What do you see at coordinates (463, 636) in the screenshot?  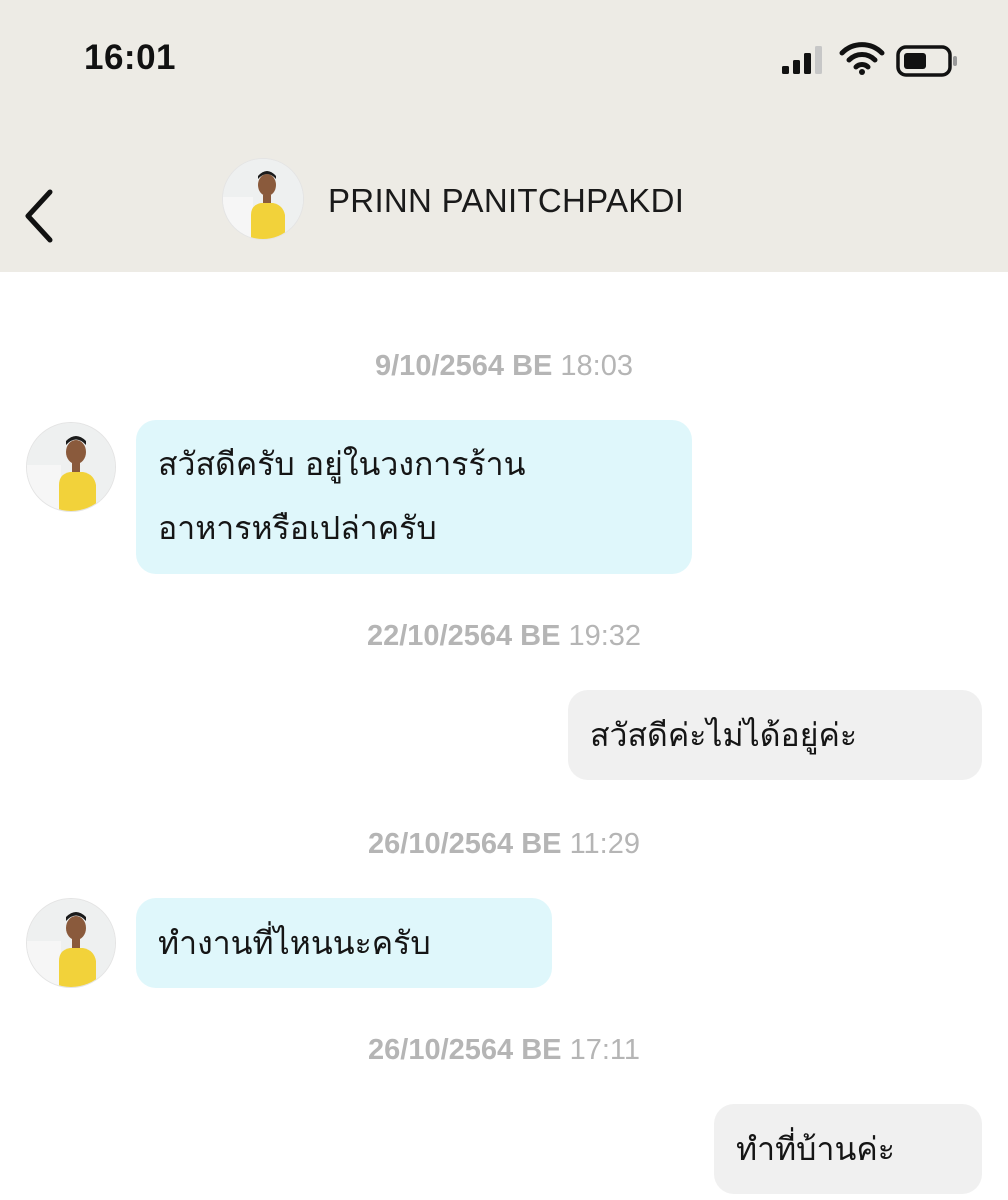 I see `timestamp-date: 22/10/2564 BE` at bounding box center [463, 636].